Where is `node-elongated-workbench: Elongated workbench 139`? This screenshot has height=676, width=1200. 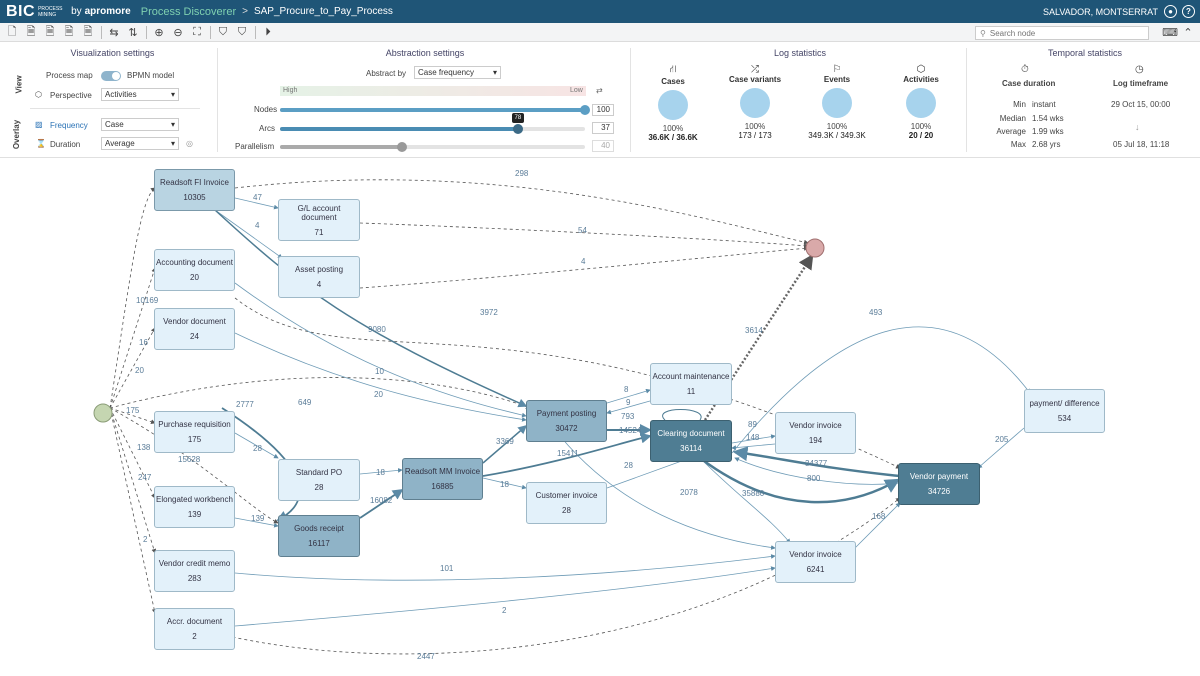 node-elongated-workbench: Elongated workbench 139 is located at coordinates (194, 507).